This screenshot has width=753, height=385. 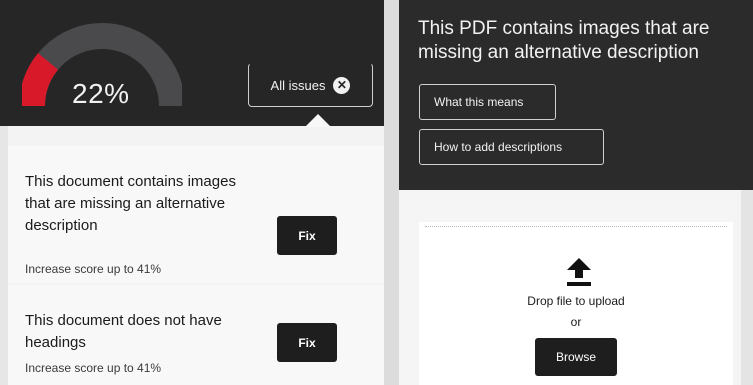 I want to click on dropzone-border, so click(x=576, y=226).